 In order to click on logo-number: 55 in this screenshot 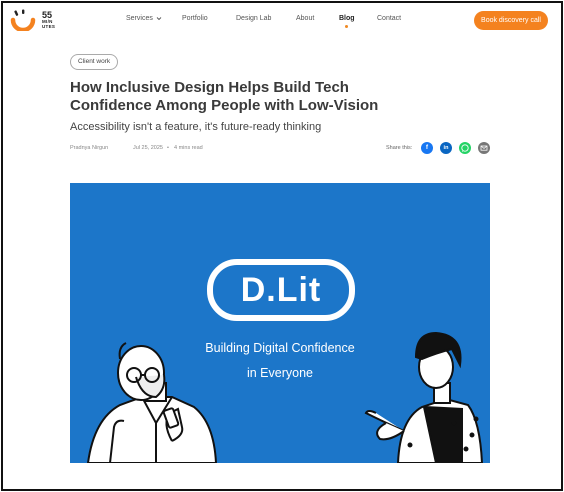, I will do `click(47, 15)`.